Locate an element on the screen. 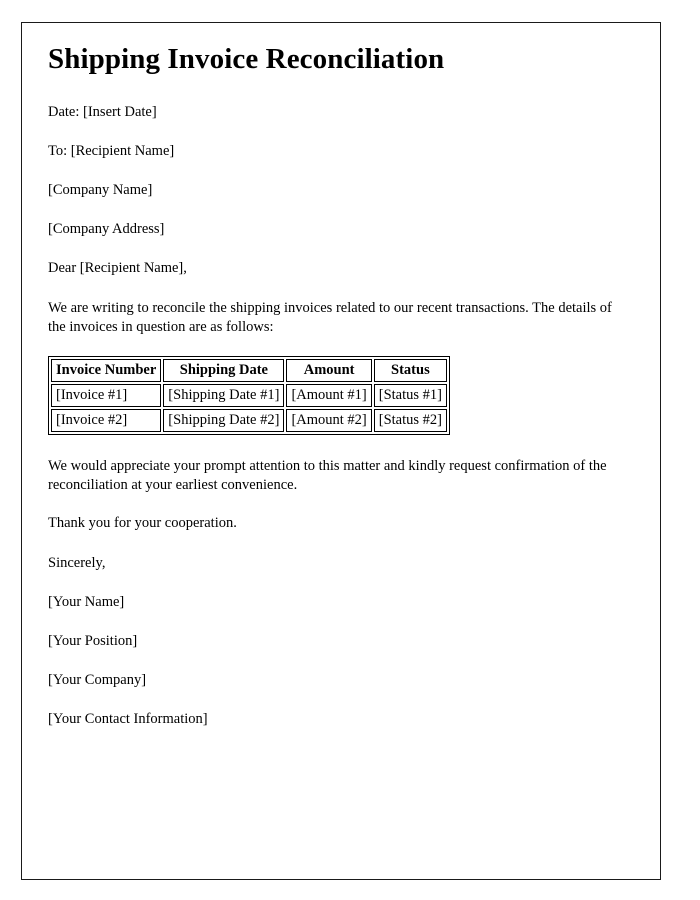  signature-your-company: [Your Company] is located at coordinates (97, 679).